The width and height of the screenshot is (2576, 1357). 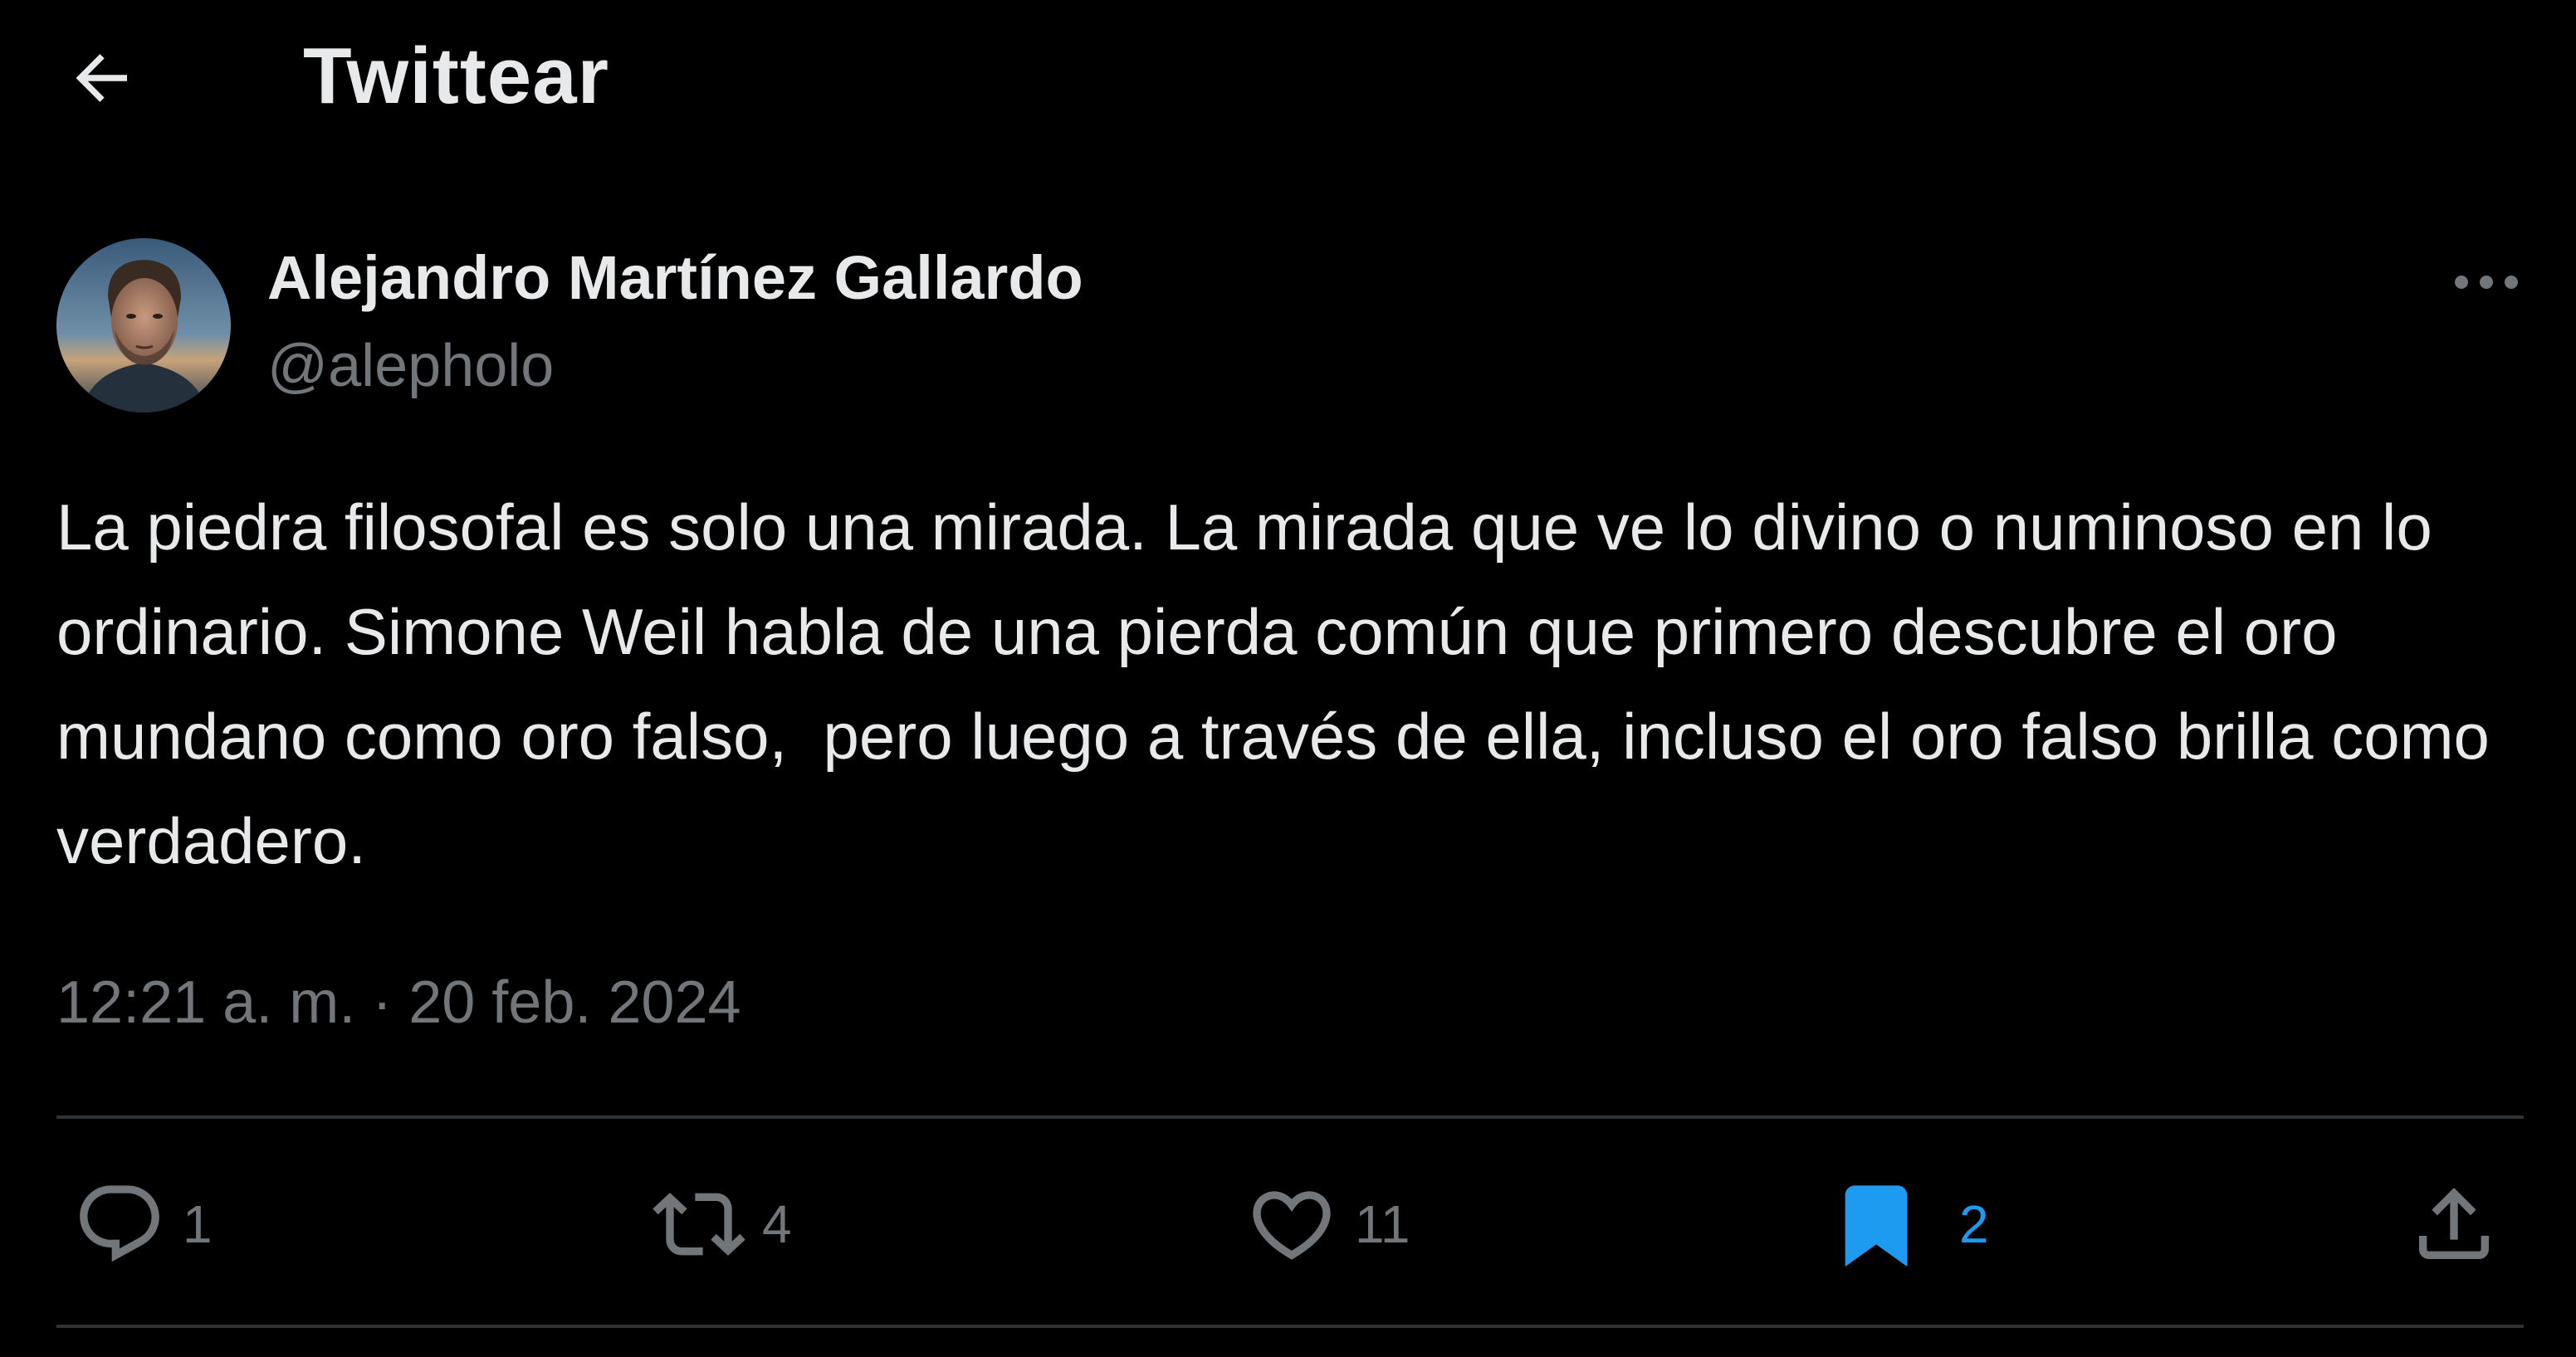 What do you see at coordinates (205, 1002) in the screenshot?
I see `tweet-time: 12:21 a. m.` at bounding box center [205, 1002].